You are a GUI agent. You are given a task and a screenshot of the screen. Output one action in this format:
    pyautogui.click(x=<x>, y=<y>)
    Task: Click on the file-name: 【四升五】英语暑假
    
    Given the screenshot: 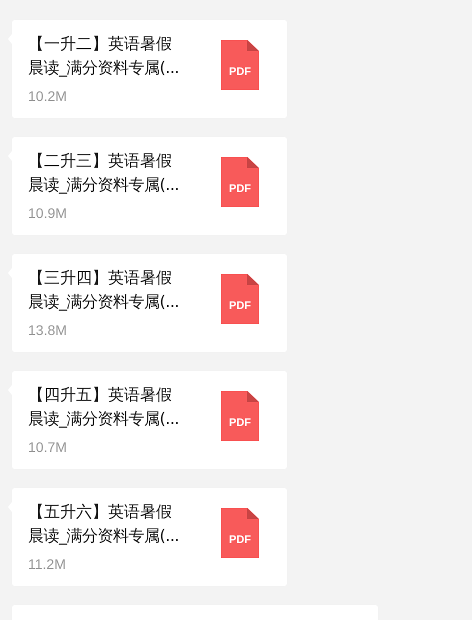 What is the action you would take?
    pyautogui.click(x=100, y=395)
    